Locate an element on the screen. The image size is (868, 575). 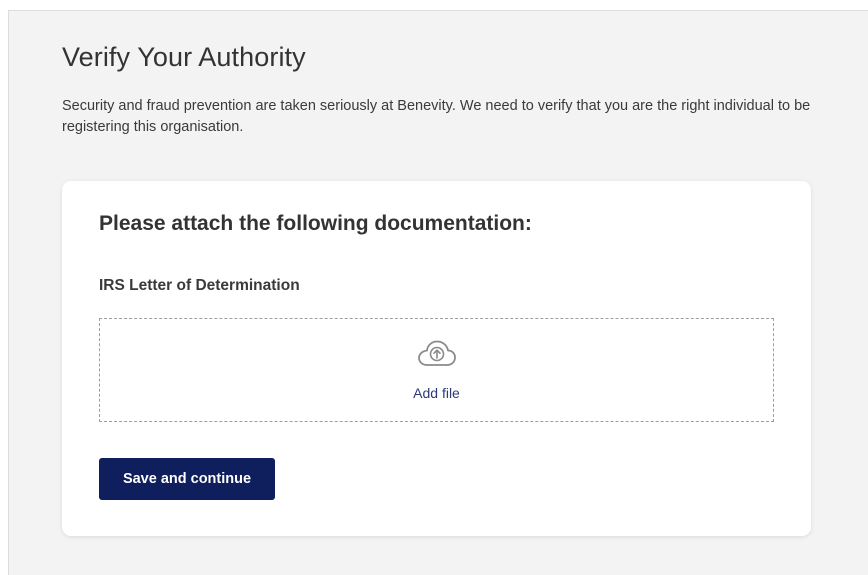
page-title: Verify Your Authority is located at coordinates (184, 57).